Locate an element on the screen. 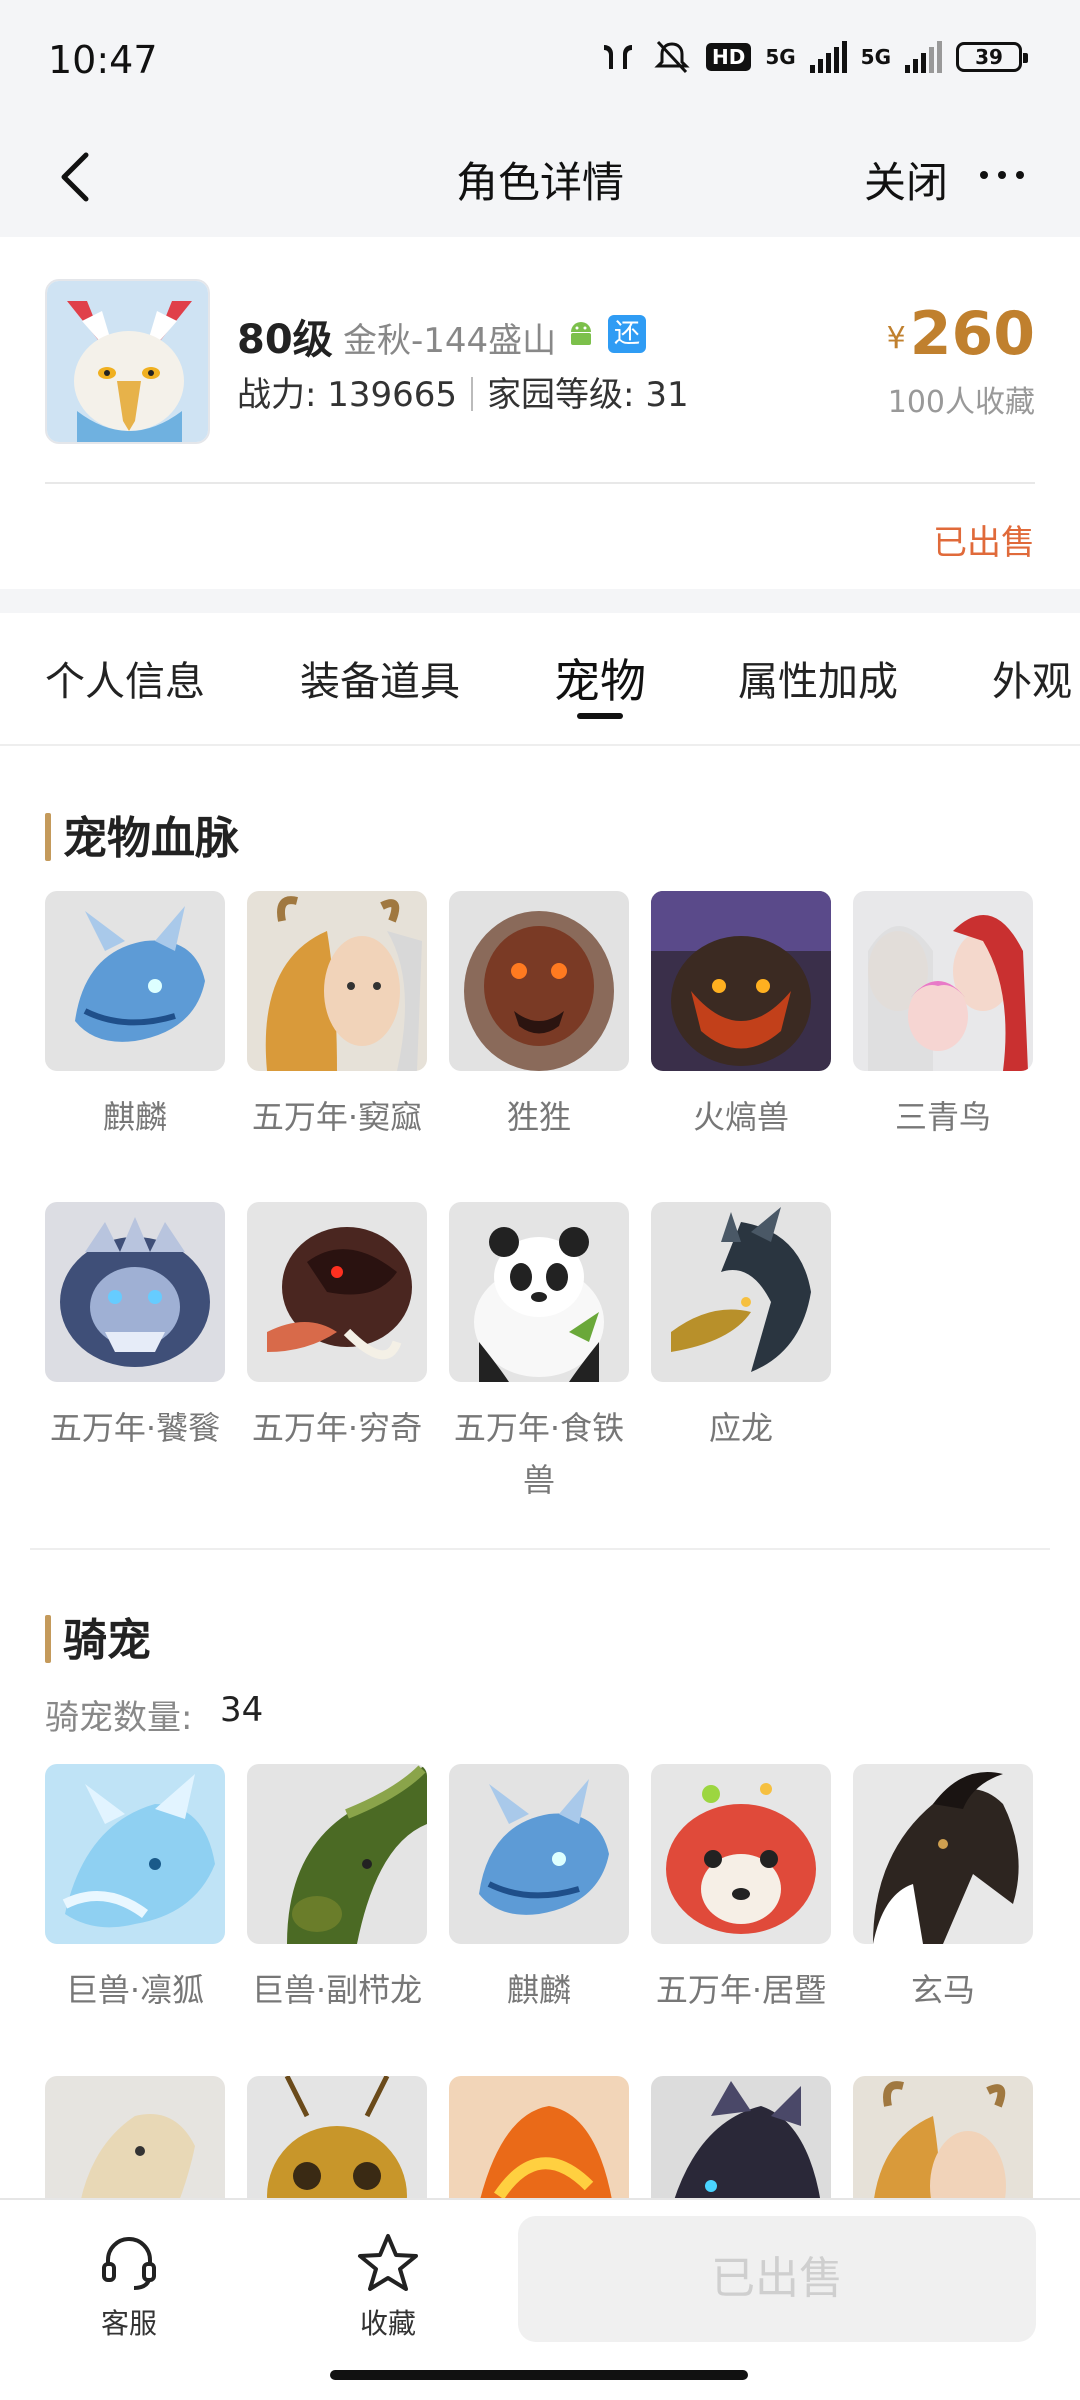 The width and height of the screenshot is (1080, 2400). sale-status: 已出售 is located at coordinates (984, 543).